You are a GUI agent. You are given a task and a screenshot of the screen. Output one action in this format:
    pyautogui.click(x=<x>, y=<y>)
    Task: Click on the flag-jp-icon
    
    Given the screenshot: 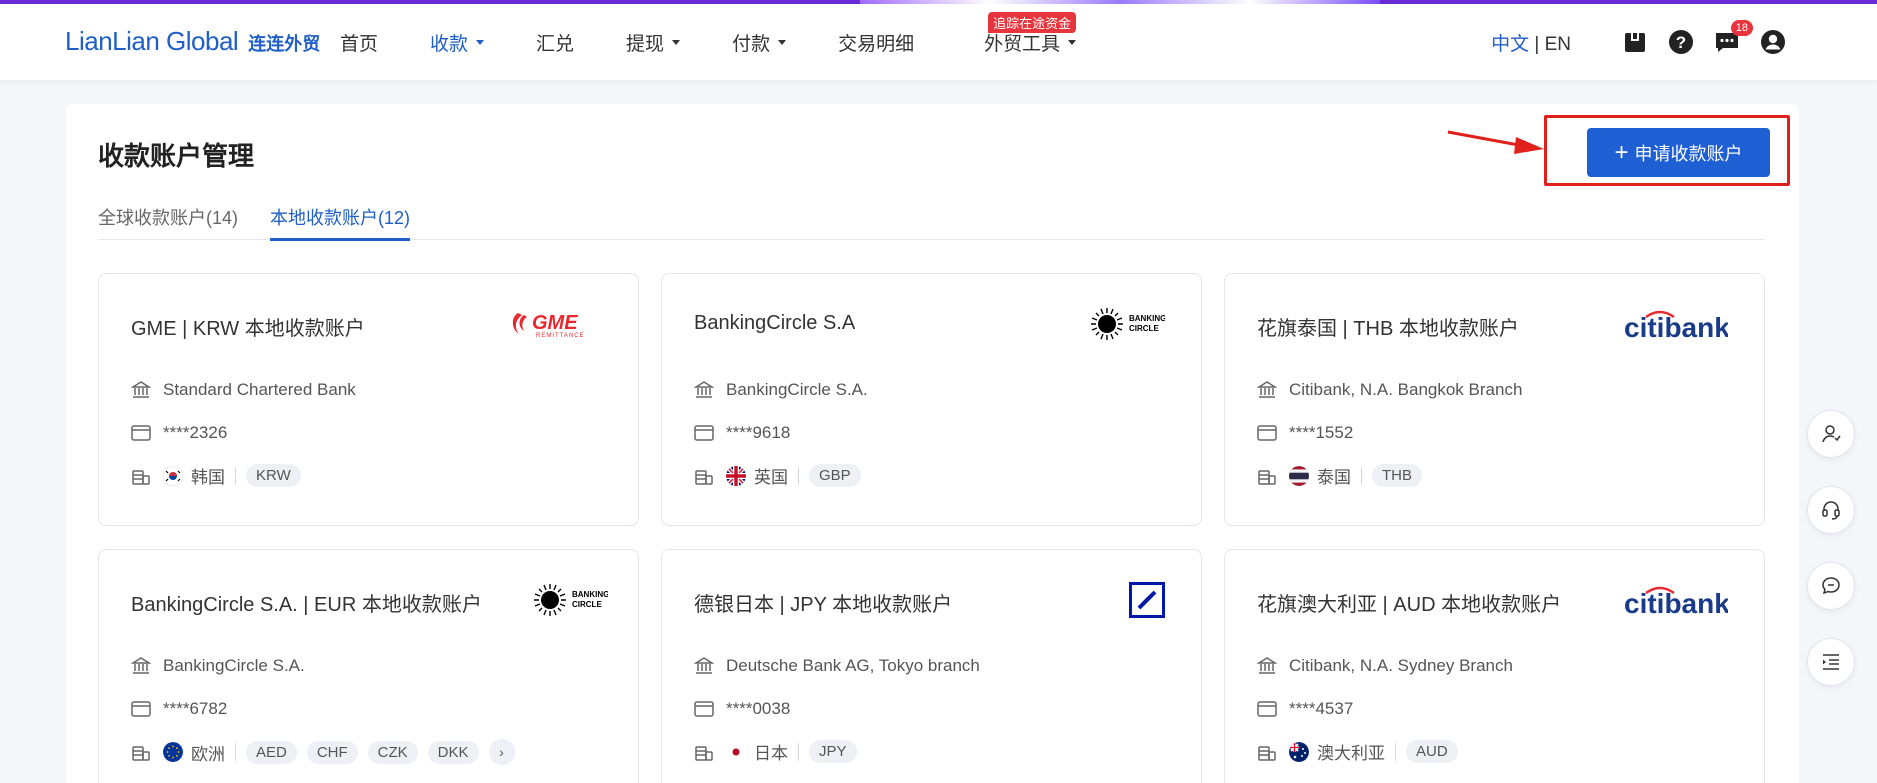 What is the action you would take?
    pyautogui.click(x=736, y=751)
    